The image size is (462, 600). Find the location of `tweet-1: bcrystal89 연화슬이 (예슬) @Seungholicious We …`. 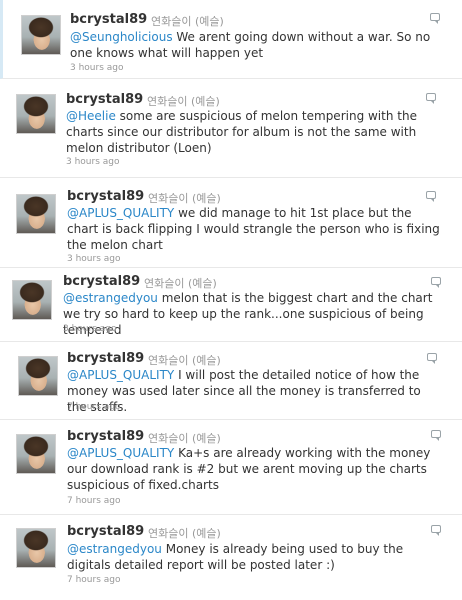

tweet-1: bcrystal89 연화슬이 (예슬) @Seungholicious We … is located at coordinates (231, 39).